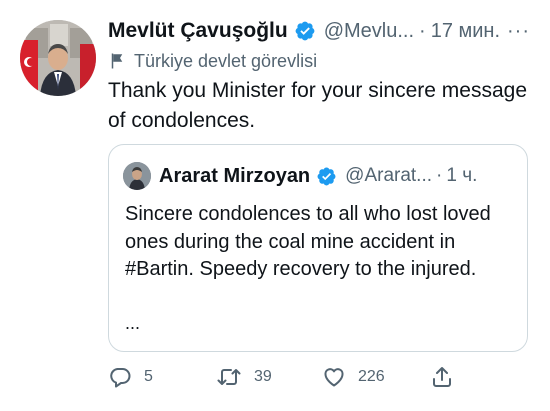  What do you see at coordinates (371, 376) in the screenshot?
I see `like-count: 226` at bounding box center [371, 376].